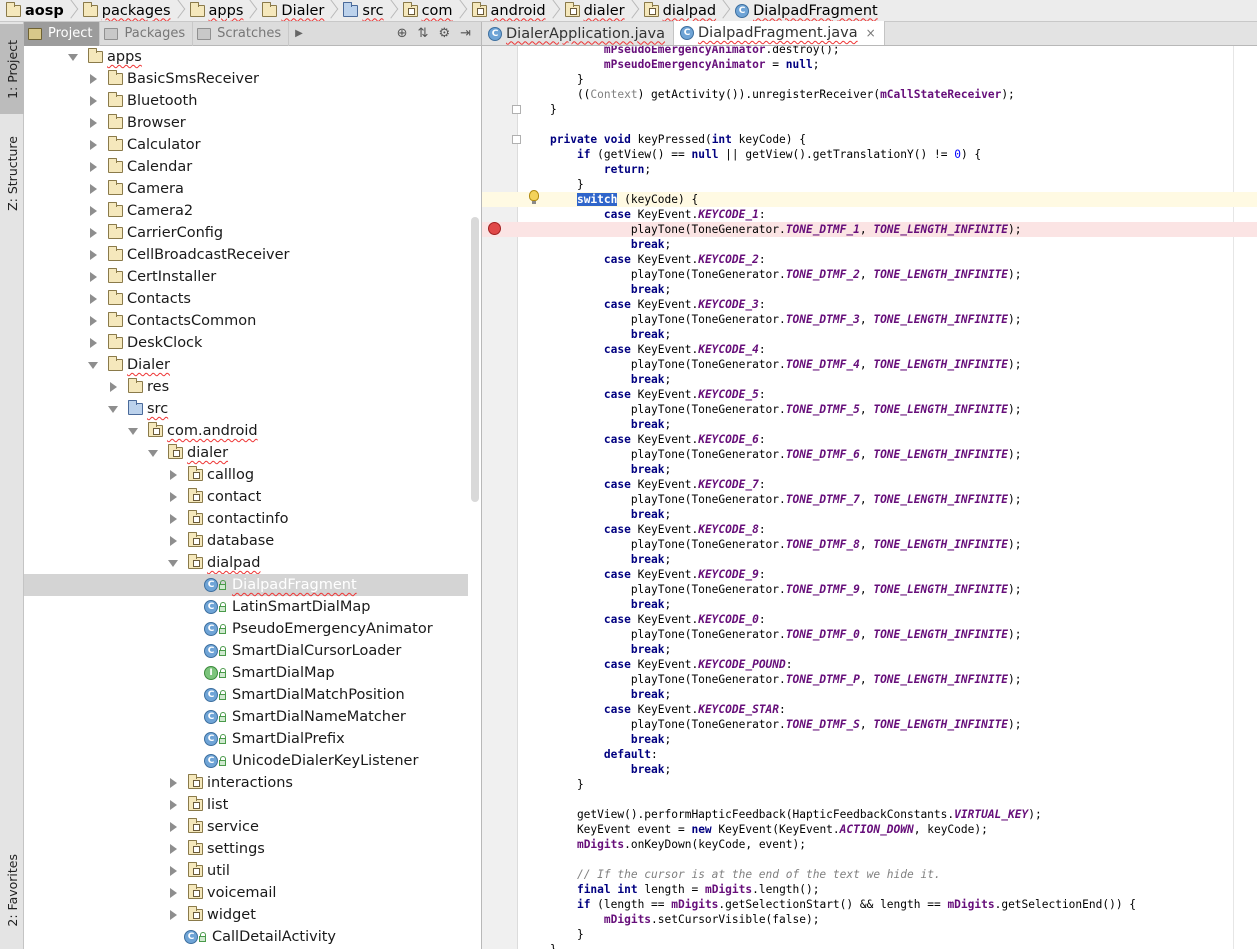 Image resolution: width=1257 pixels, height=949 pixels. Describe the element at coordinates (869, 889) in the screenshot. I see `code-line: final int length = mDigits.length();` at that location.